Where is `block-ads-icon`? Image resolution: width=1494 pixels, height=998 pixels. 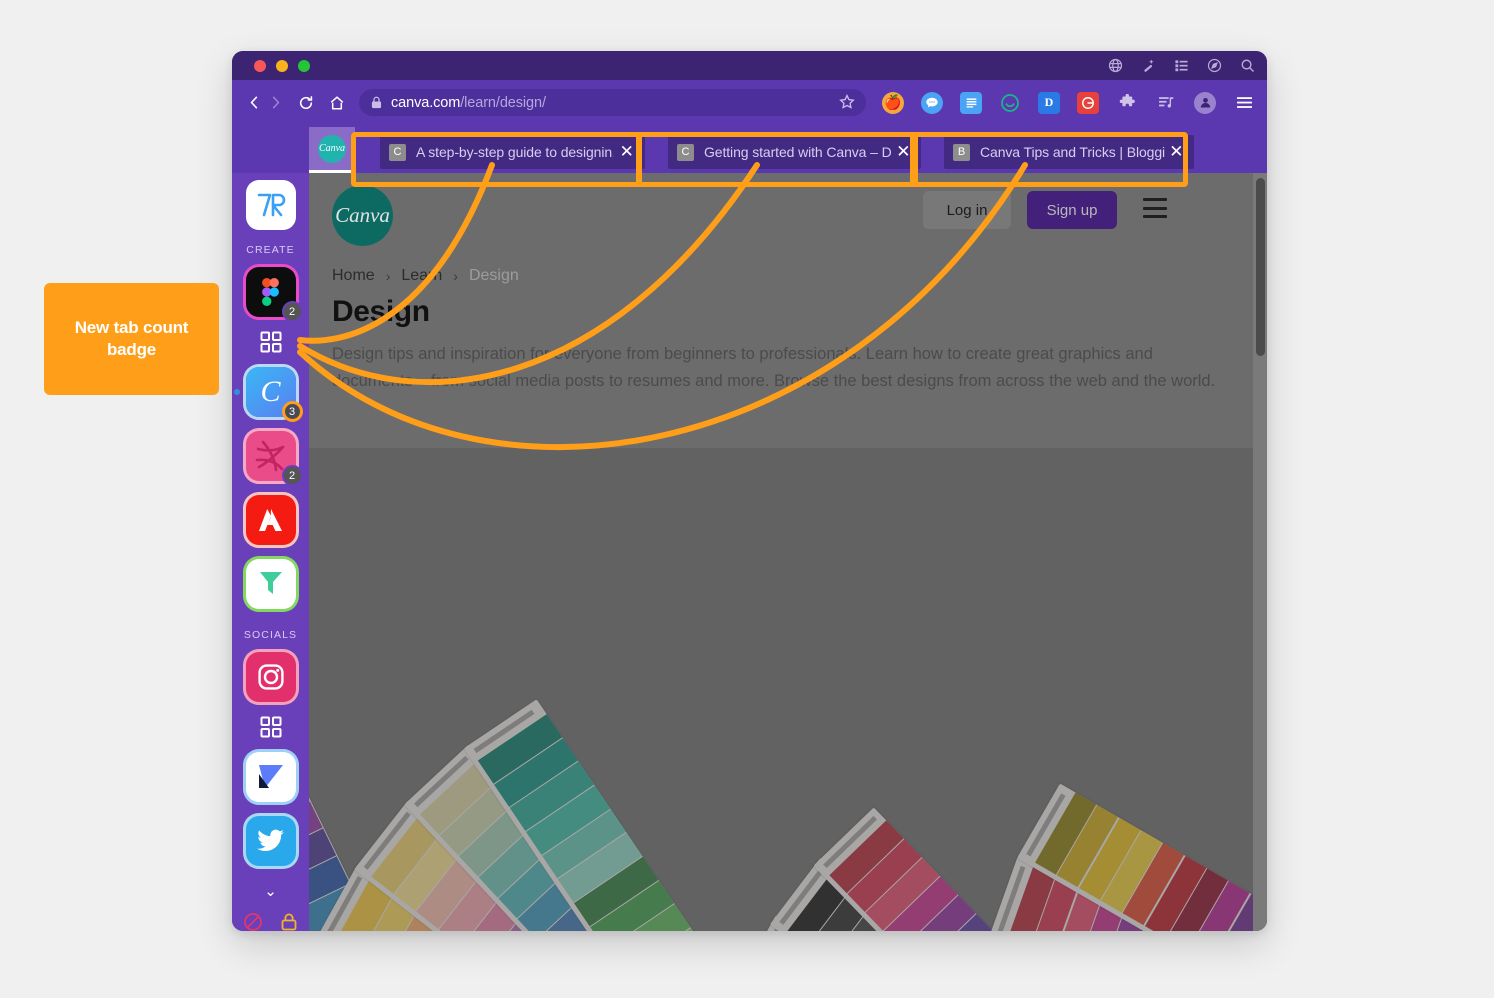 block-ads-icon is located at coordinates (253, 921).